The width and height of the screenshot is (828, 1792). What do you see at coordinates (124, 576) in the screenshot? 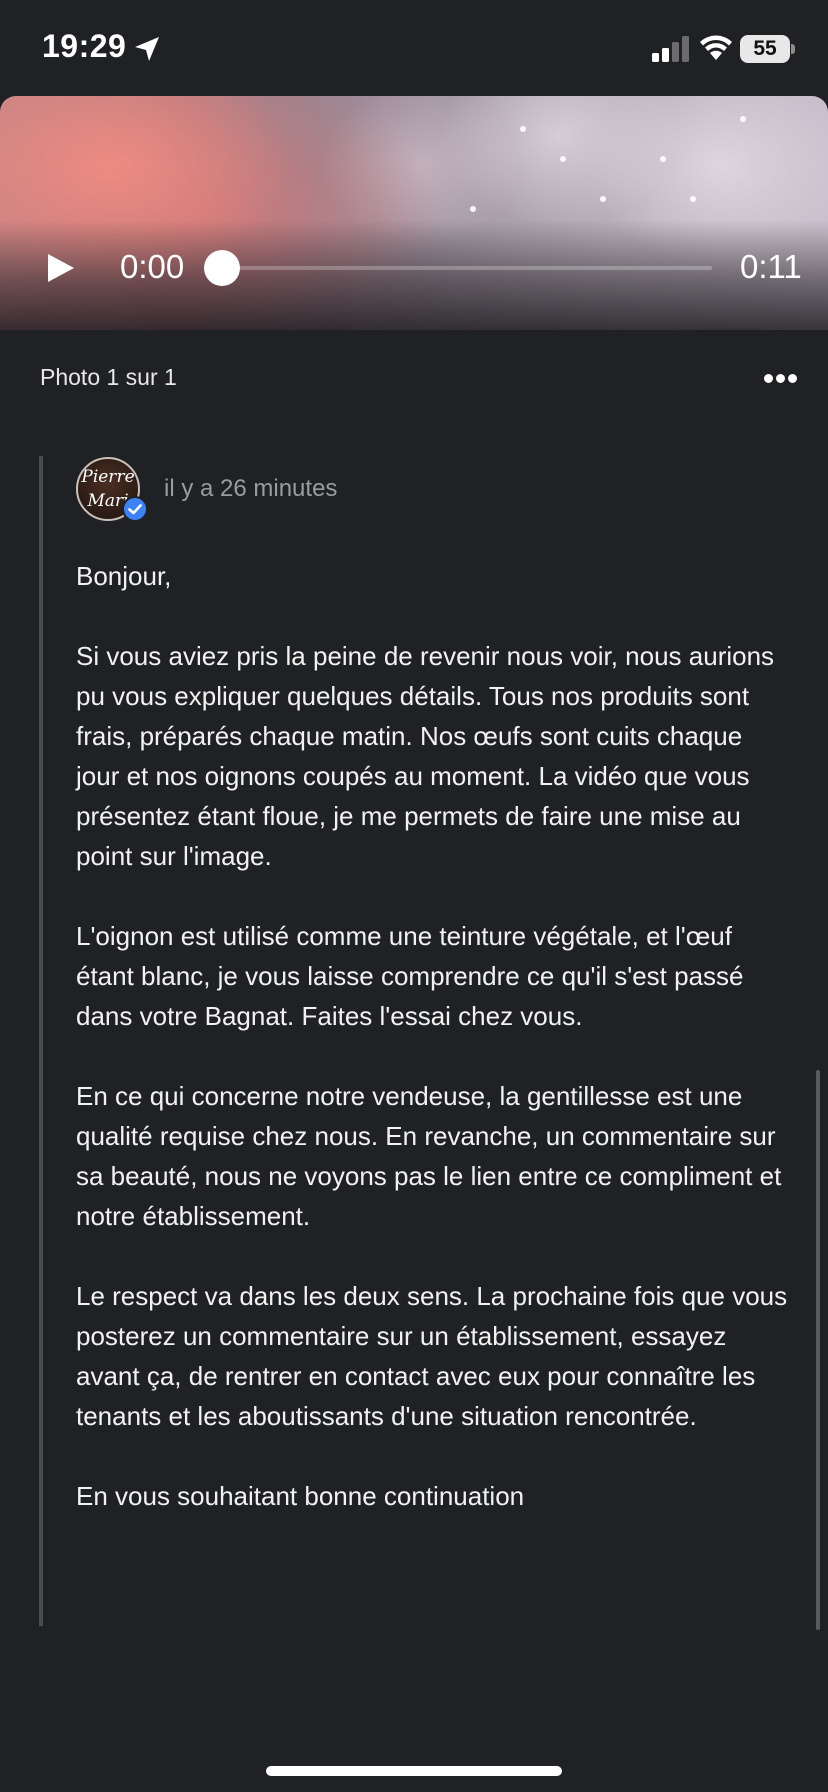
I see `reply-paragraph: Bonjour,` at bounding box center [124, 576].